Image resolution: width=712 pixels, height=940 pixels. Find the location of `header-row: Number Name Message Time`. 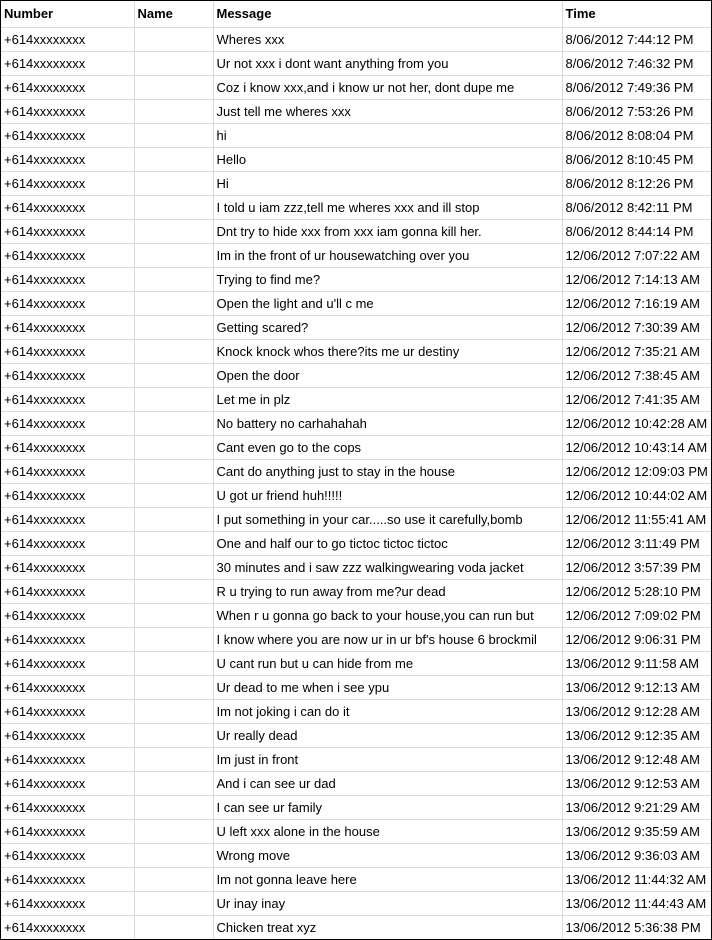

header-row: Number Name Message Time is located at coordinates (356, 14).